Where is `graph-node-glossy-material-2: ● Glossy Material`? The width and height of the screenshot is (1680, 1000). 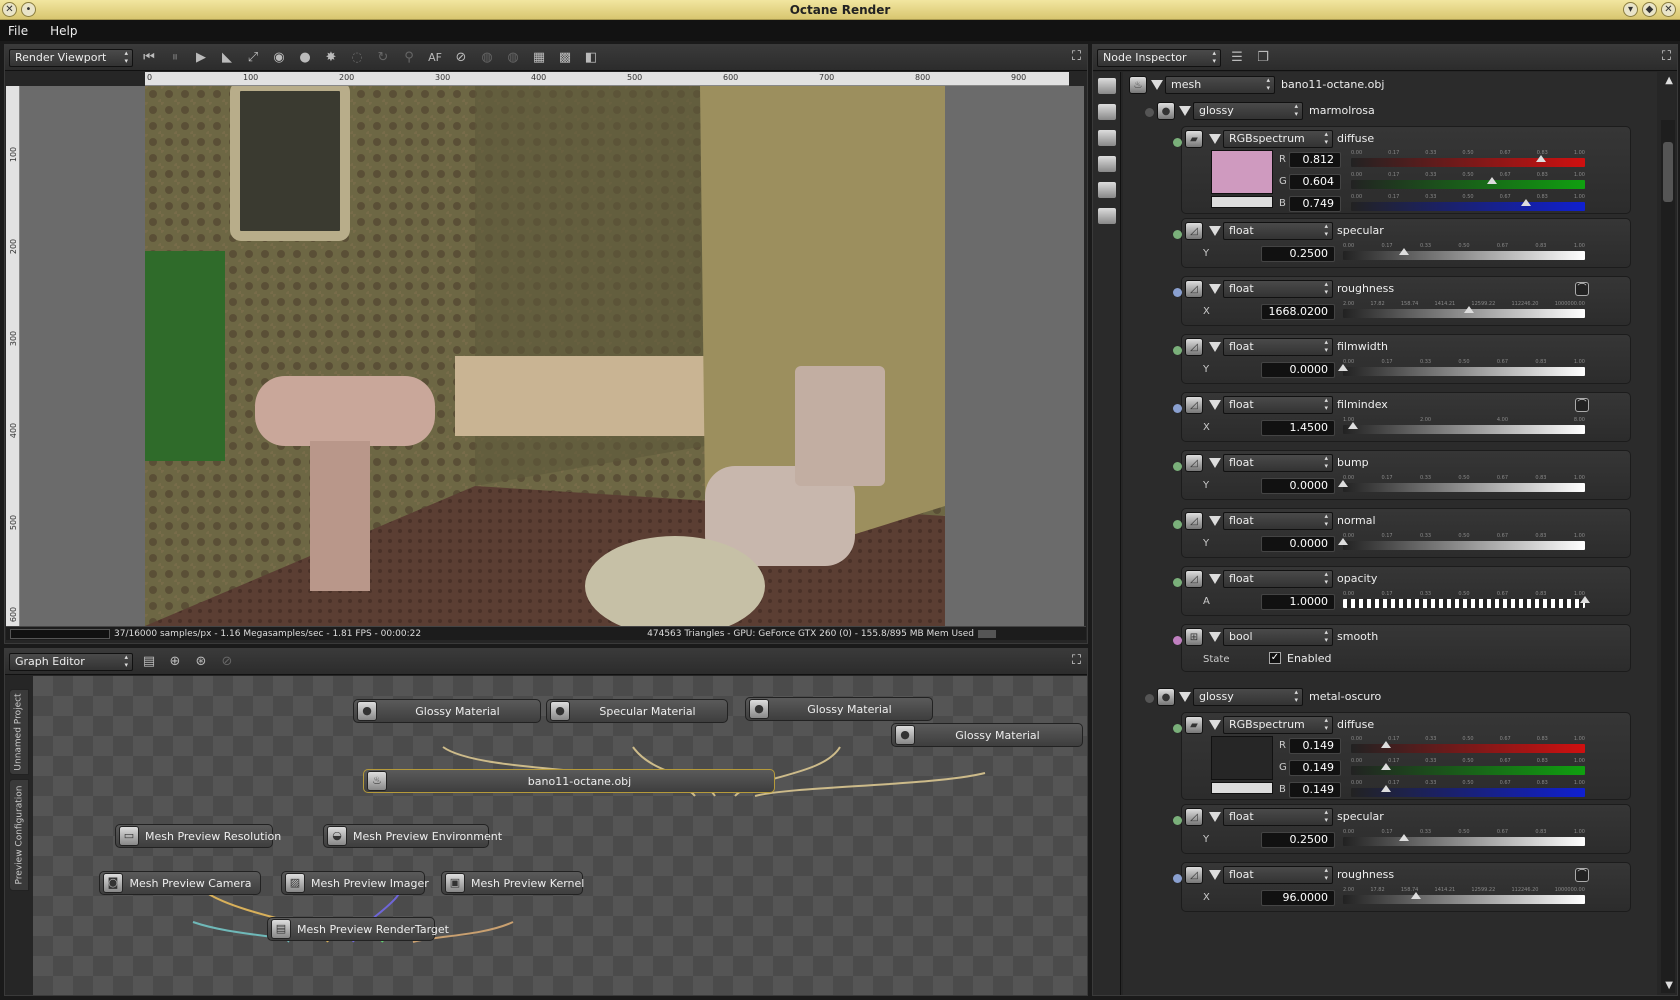
graph-node-glossy-material-2: ● Glossy Material is located at coordinates (839, 709).